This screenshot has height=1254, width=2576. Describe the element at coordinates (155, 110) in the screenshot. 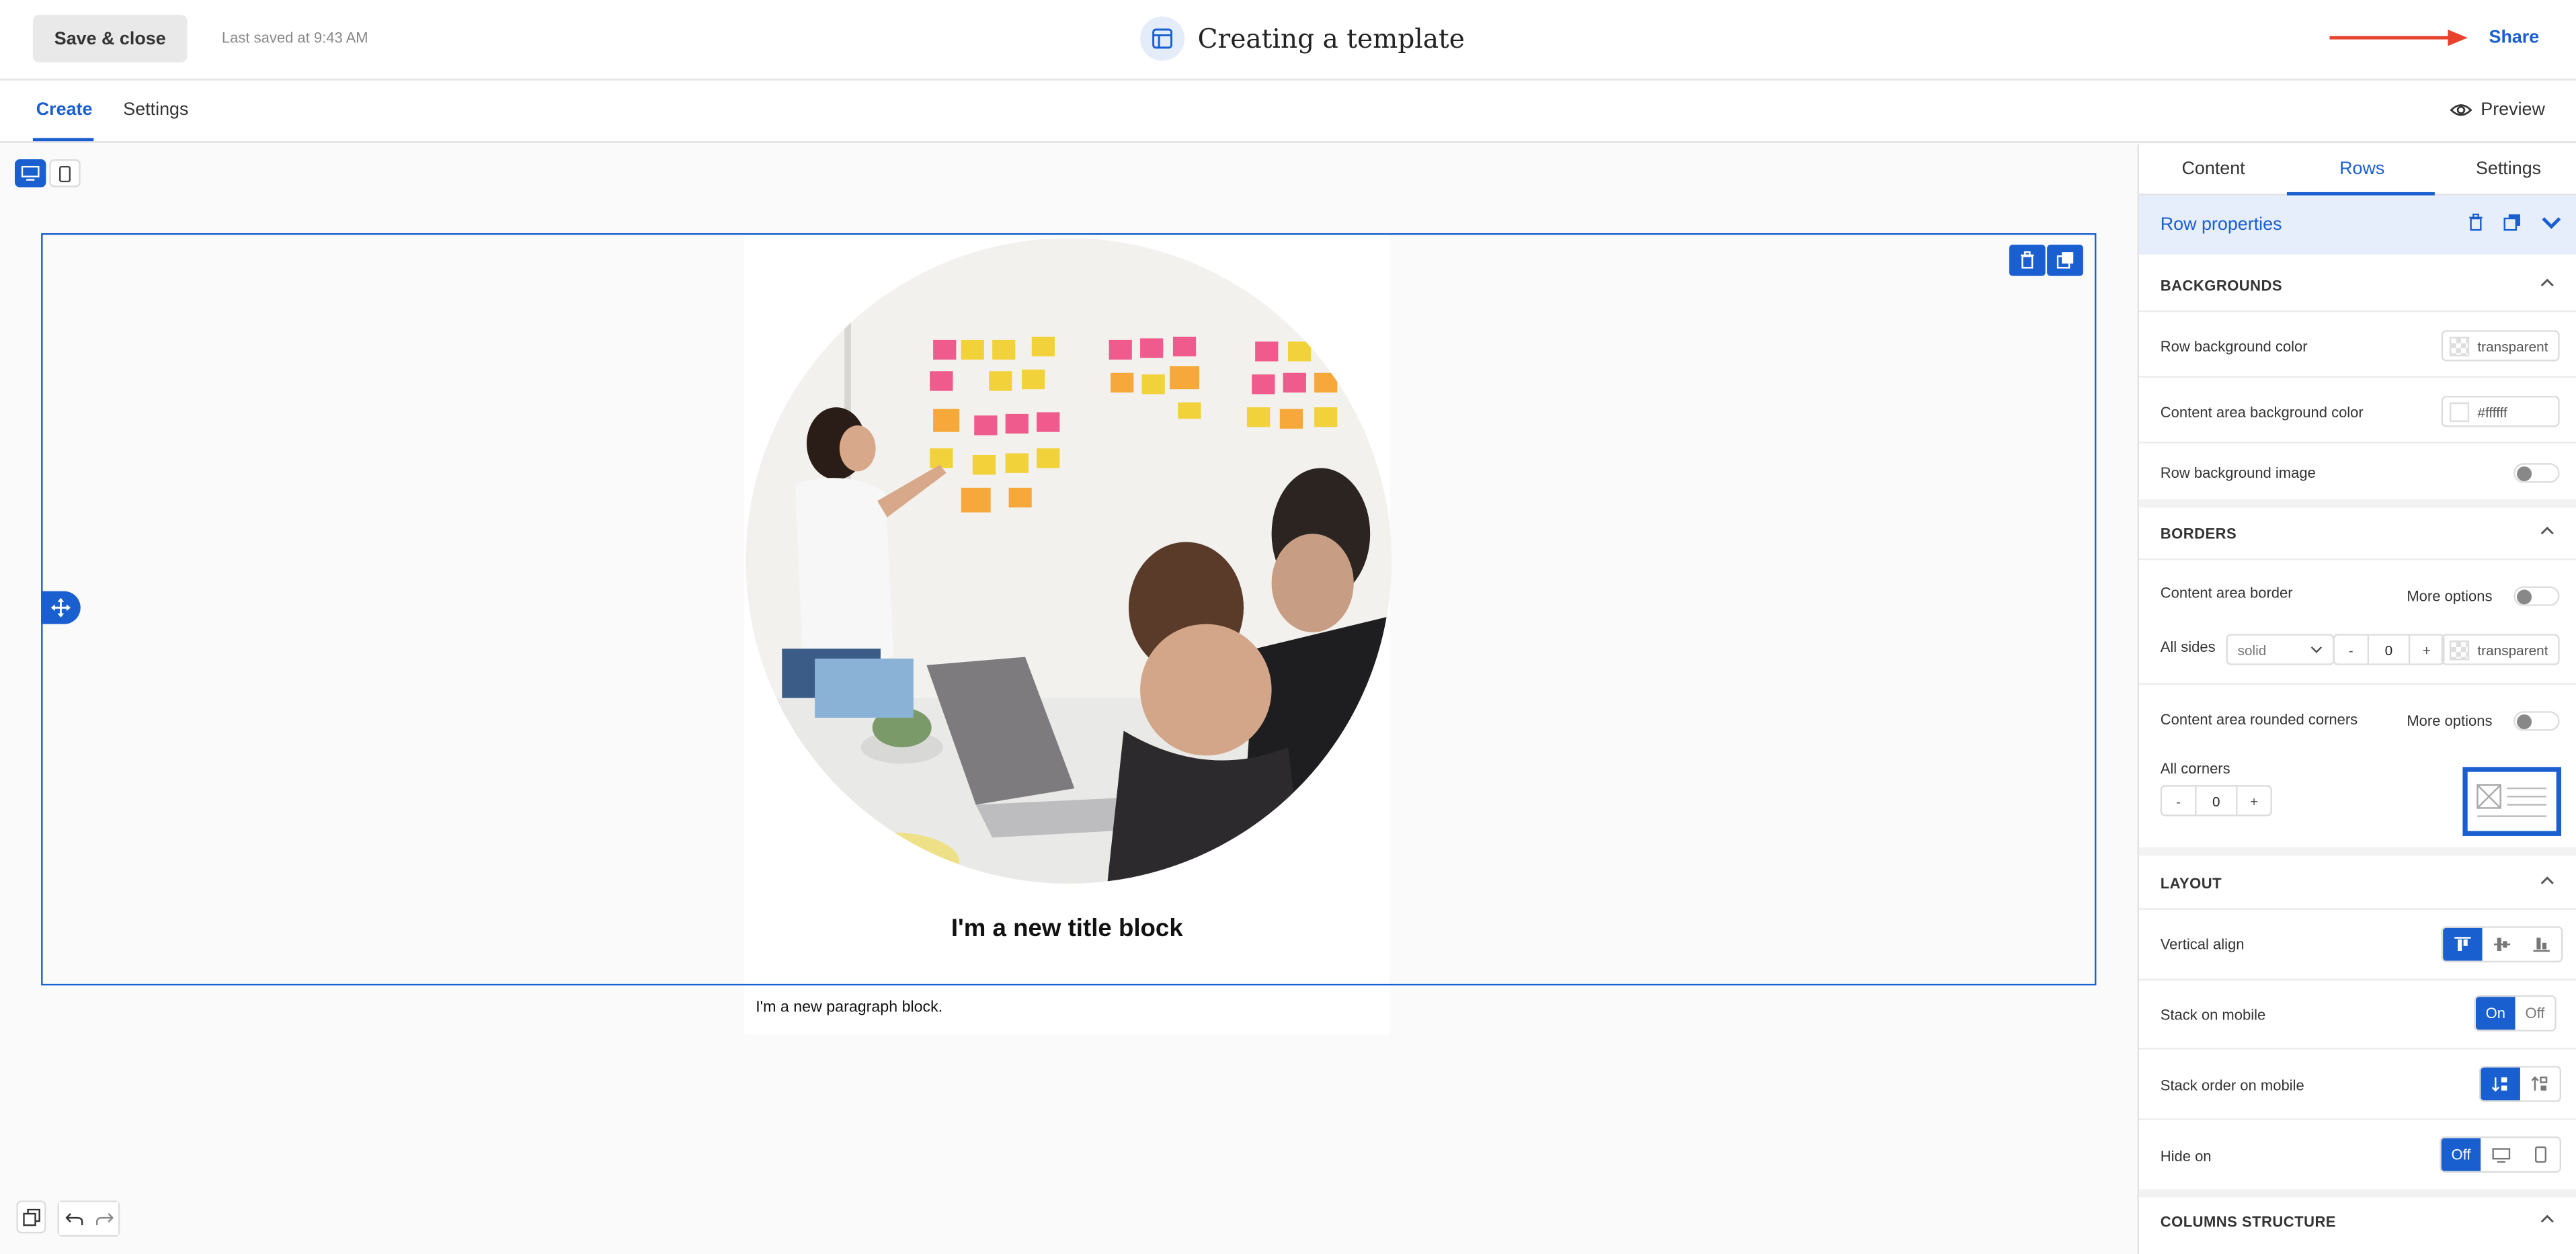

I see `tab-settings: Settings` at that location.